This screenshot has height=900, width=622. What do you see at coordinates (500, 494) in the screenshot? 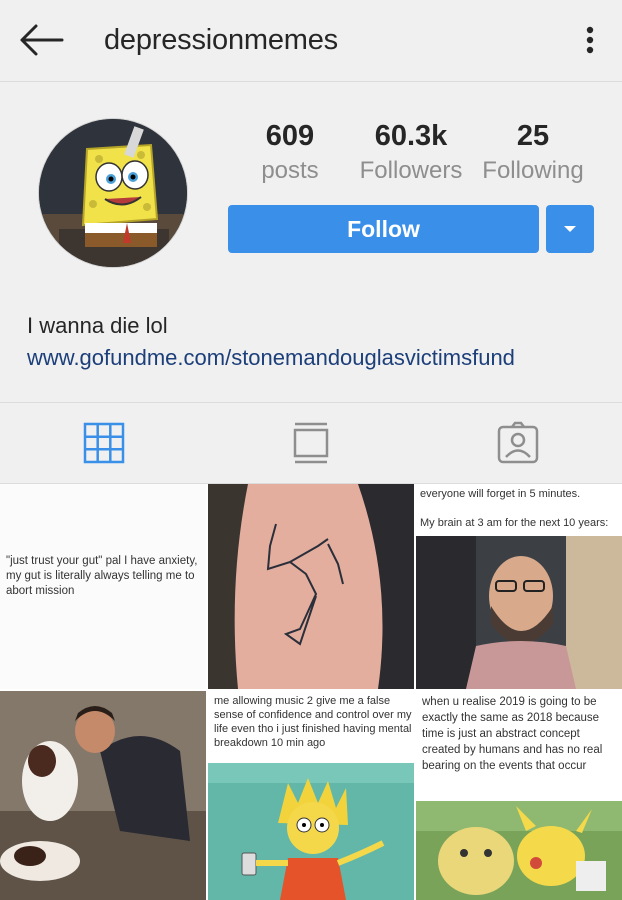
I see `post-caption-text: everyone will forget in 5 minutes.` at bounding box center [500, 494].